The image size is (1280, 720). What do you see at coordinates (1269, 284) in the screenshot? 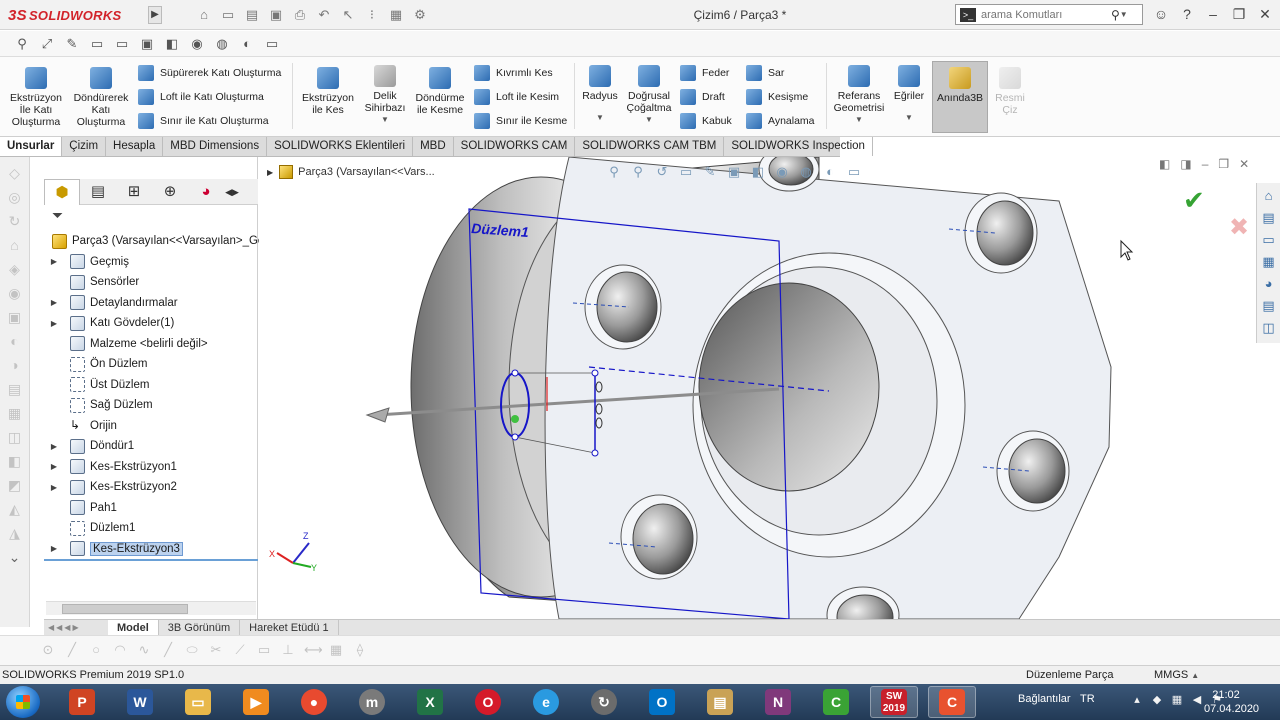
I see `appearances-icon: ◕` at bounding box center [1269, 284].